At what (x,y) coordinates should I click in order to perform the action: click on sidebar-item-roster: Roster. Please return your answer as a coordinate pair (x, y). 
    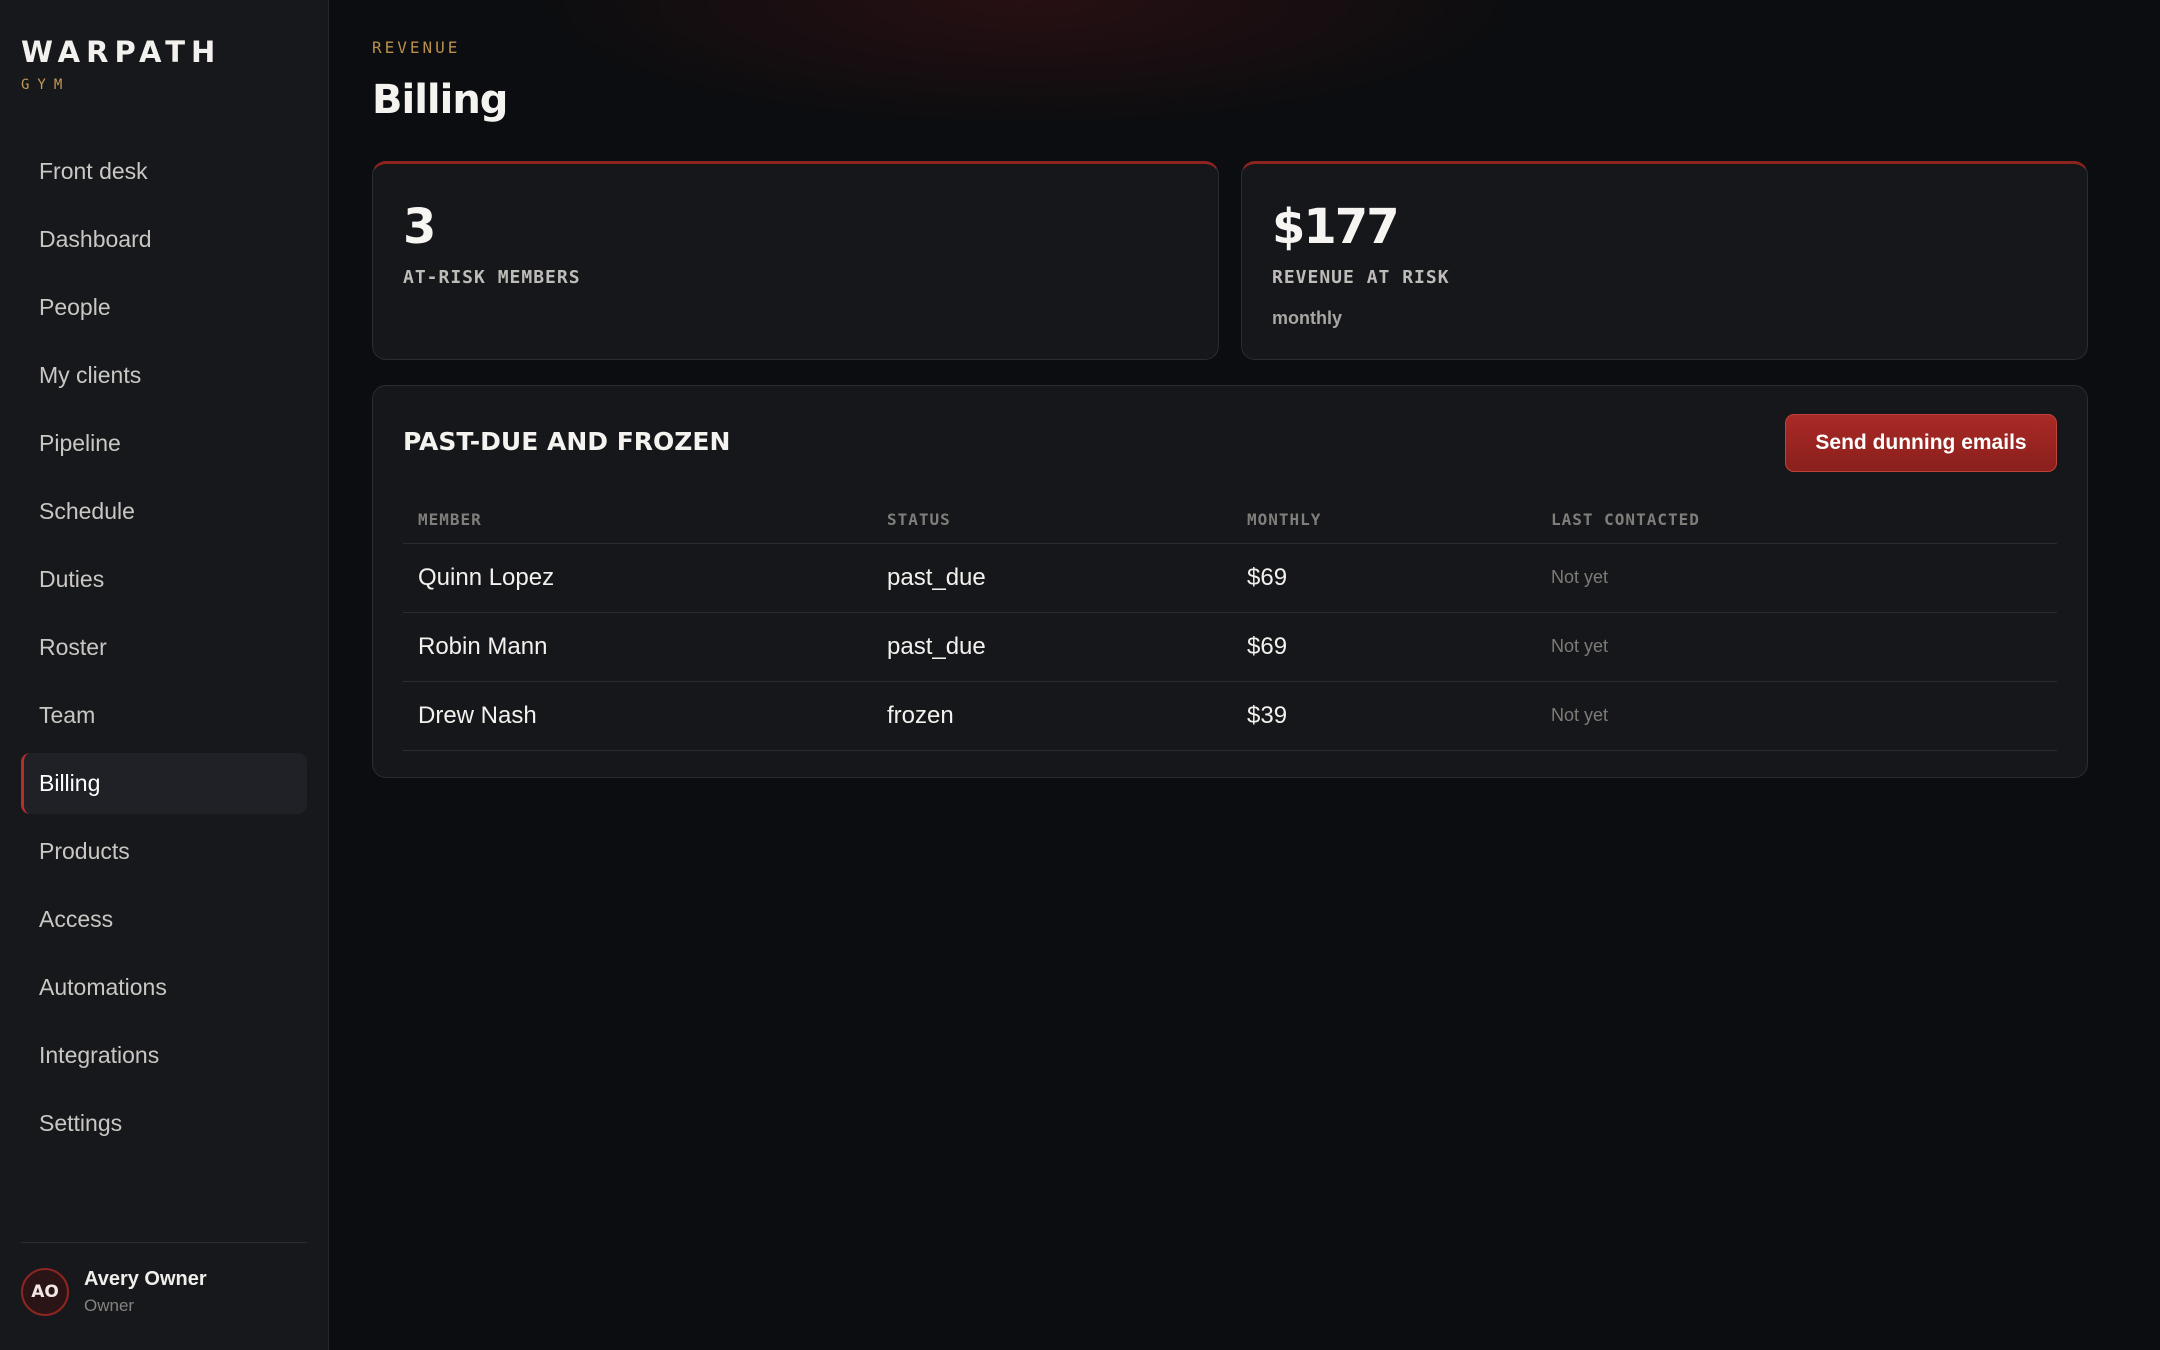
    Looking at the image, I should click on (164, 647).